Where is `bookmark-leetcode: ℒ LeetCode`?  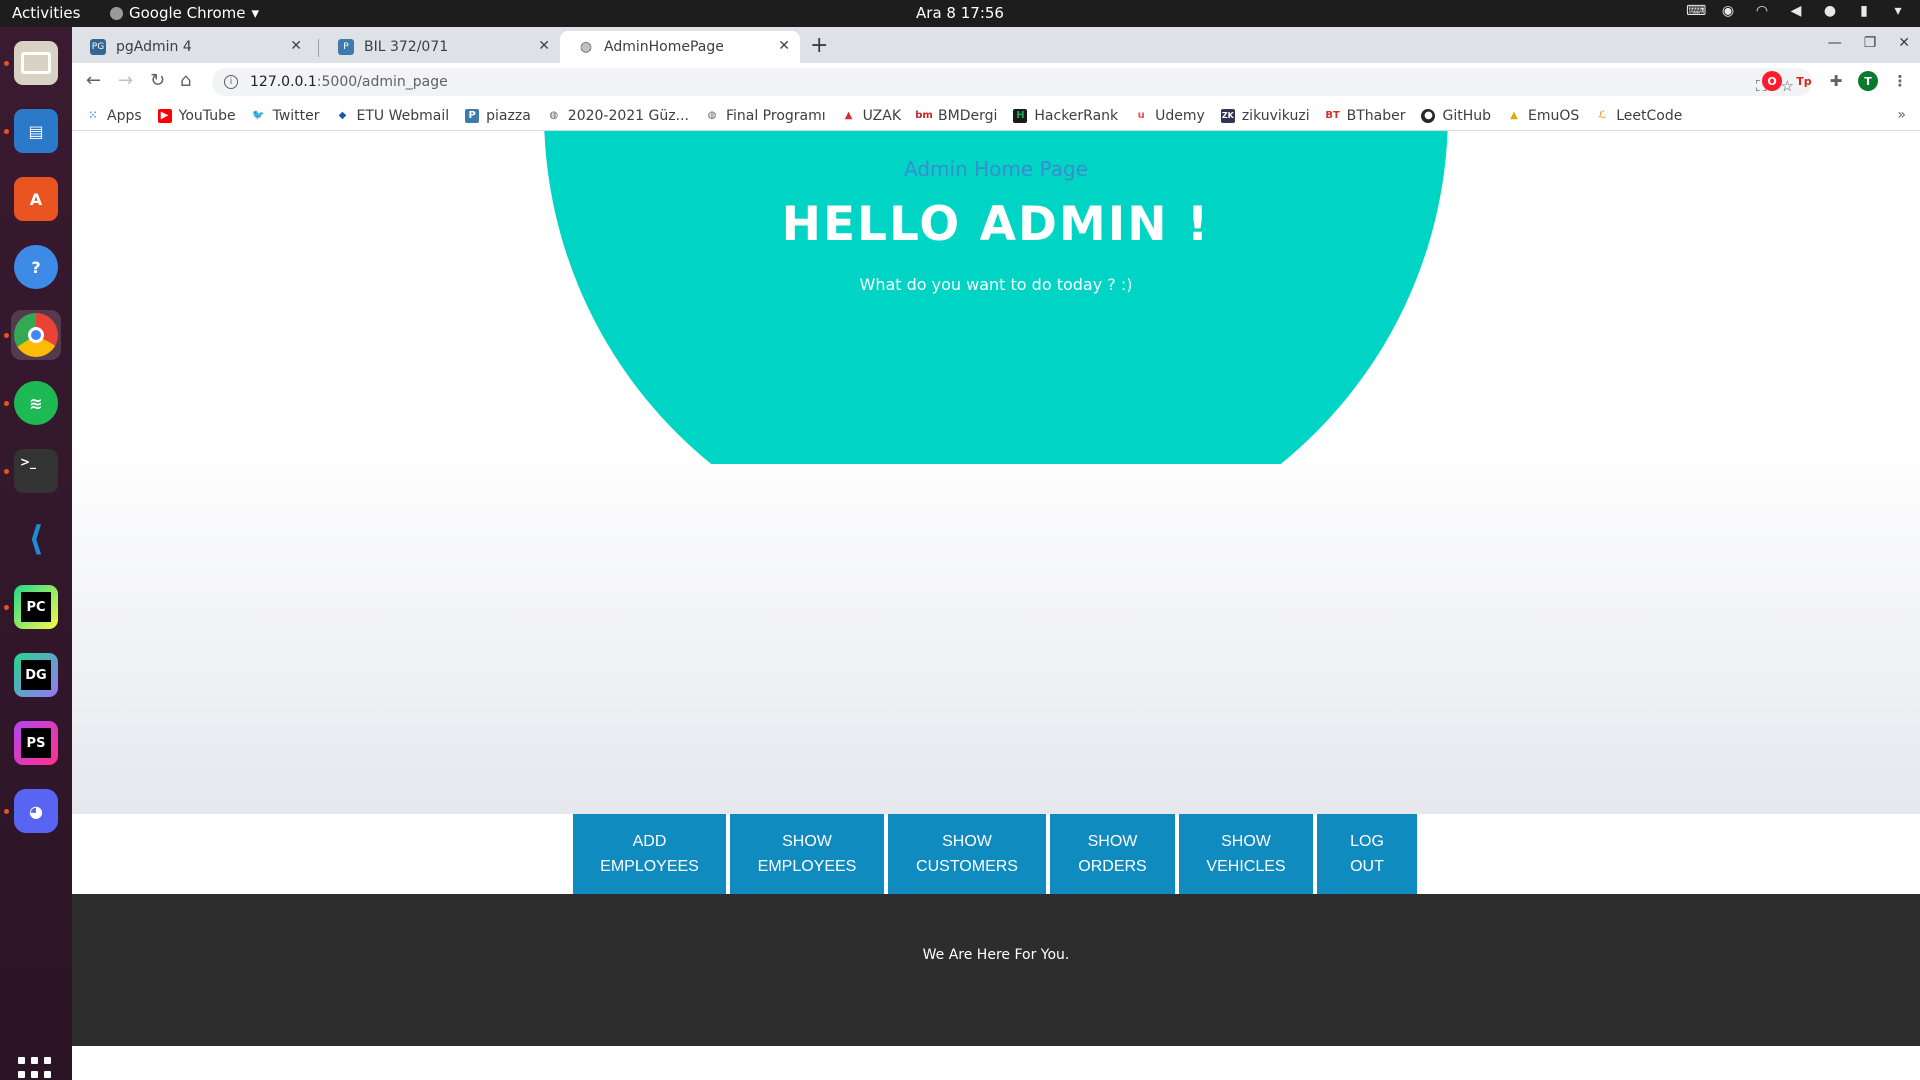
bookmark-leetcode: ℒ LeetCode is located at coordinates (1638, 116).